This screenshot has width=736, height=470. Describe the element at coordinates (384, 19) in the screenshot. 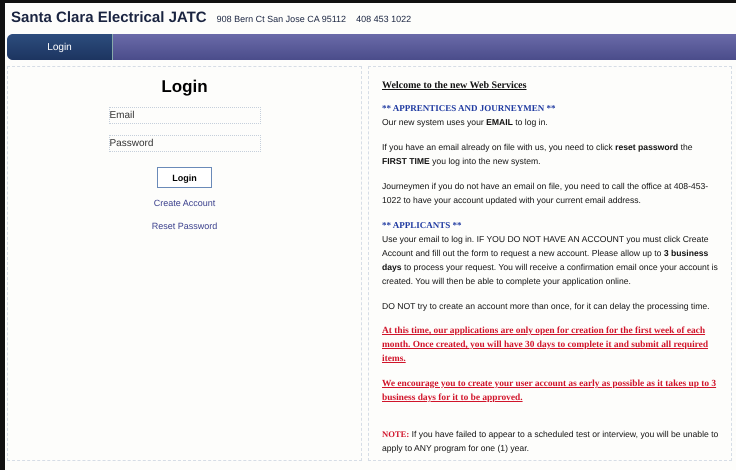

I see `phone-text: 408 453 1022` at that location.